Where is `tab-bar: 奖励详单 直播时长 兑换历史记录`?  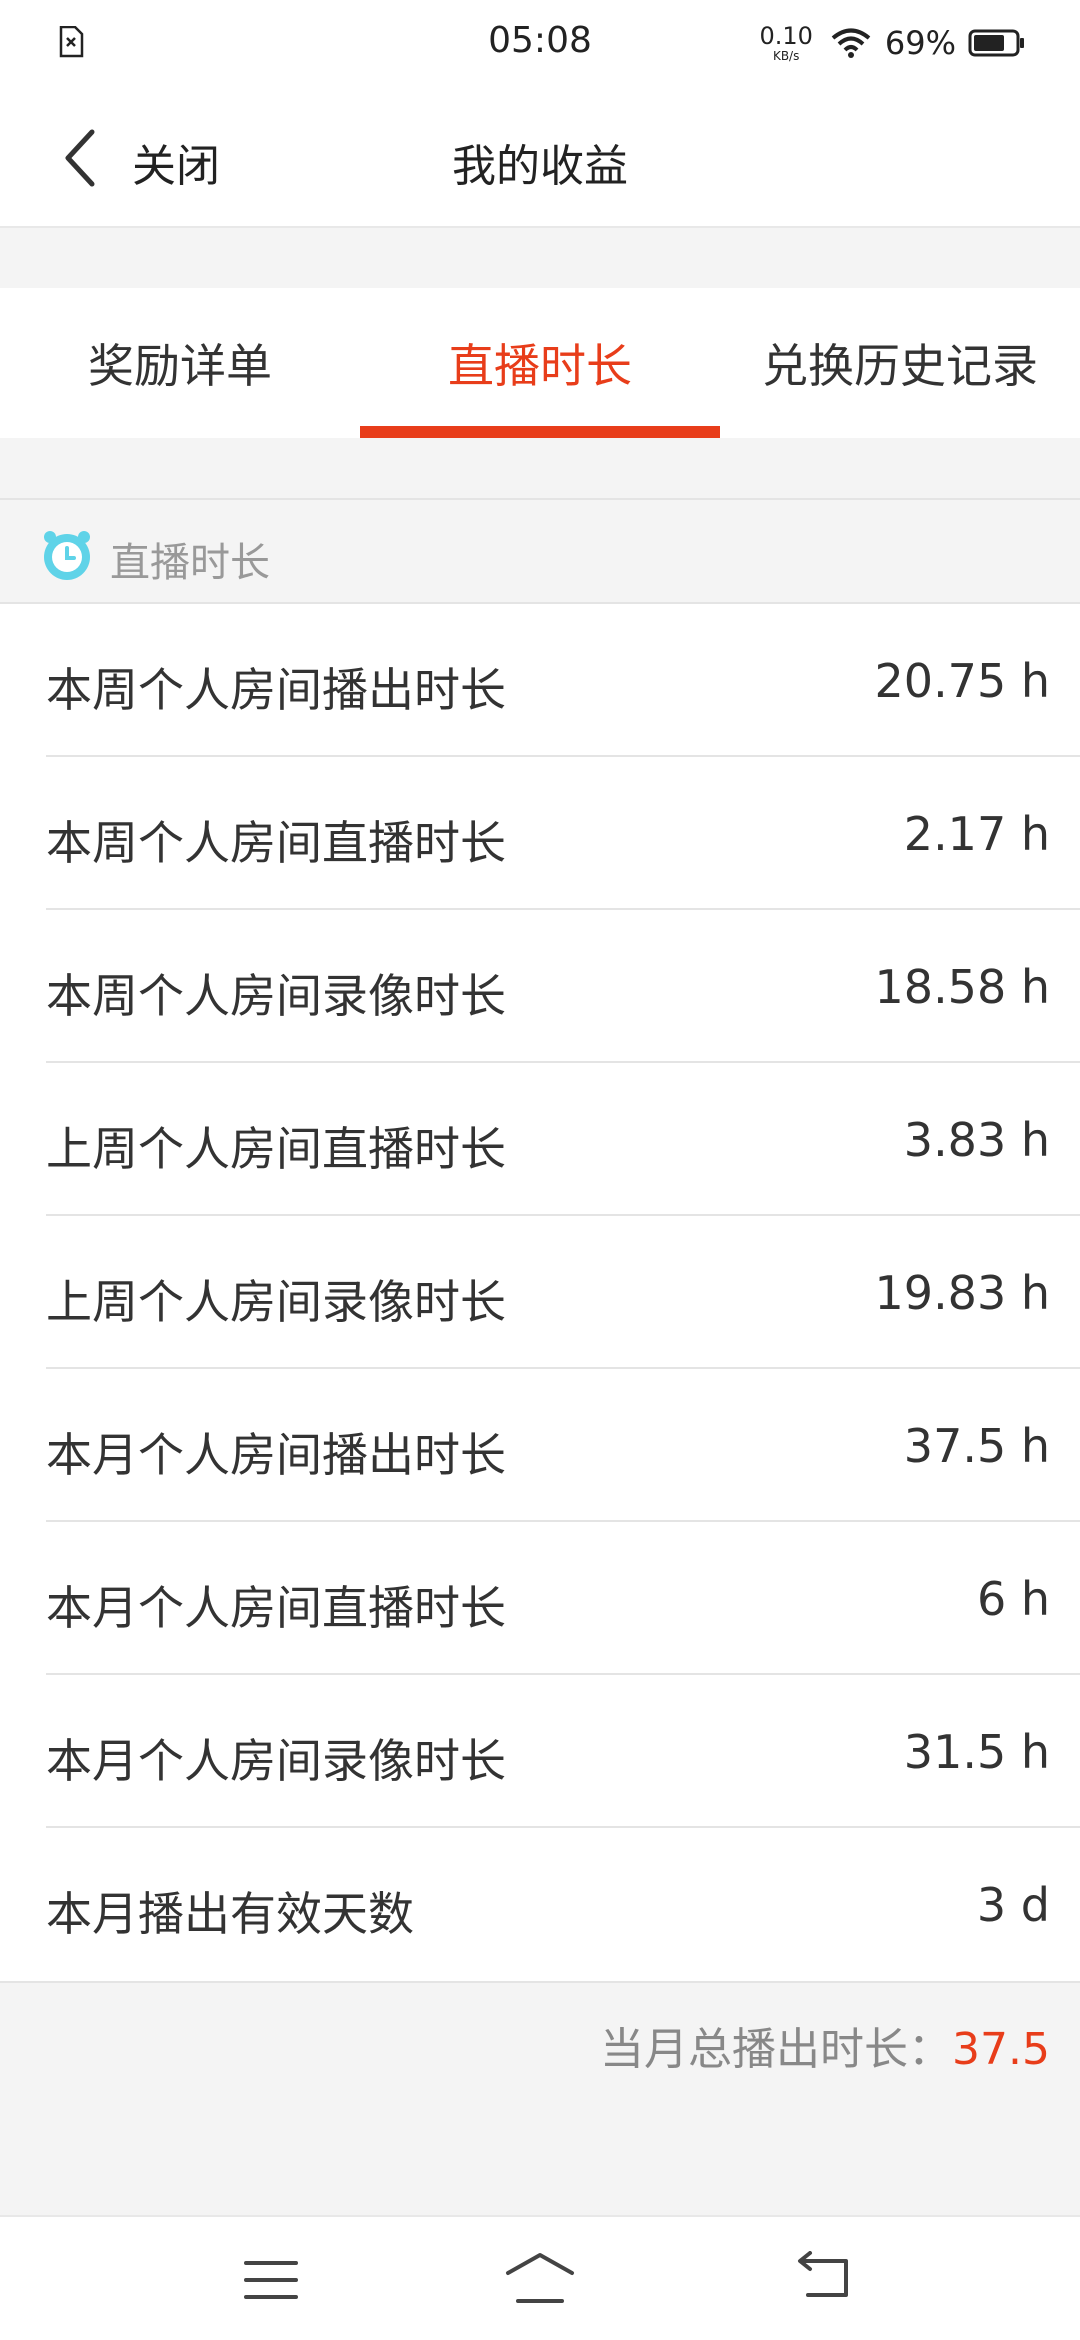
tab-bar: 奖励详单 直播时长 兑换历史记录 is located at coordinates (540, 363).